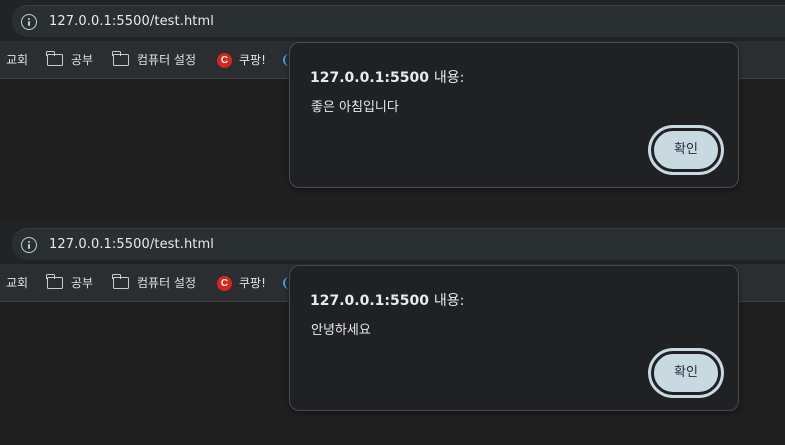  Describe the element at coordinates (341, 330) in the screenshot. I see `dialog-message: 안녕하세요` at that location.